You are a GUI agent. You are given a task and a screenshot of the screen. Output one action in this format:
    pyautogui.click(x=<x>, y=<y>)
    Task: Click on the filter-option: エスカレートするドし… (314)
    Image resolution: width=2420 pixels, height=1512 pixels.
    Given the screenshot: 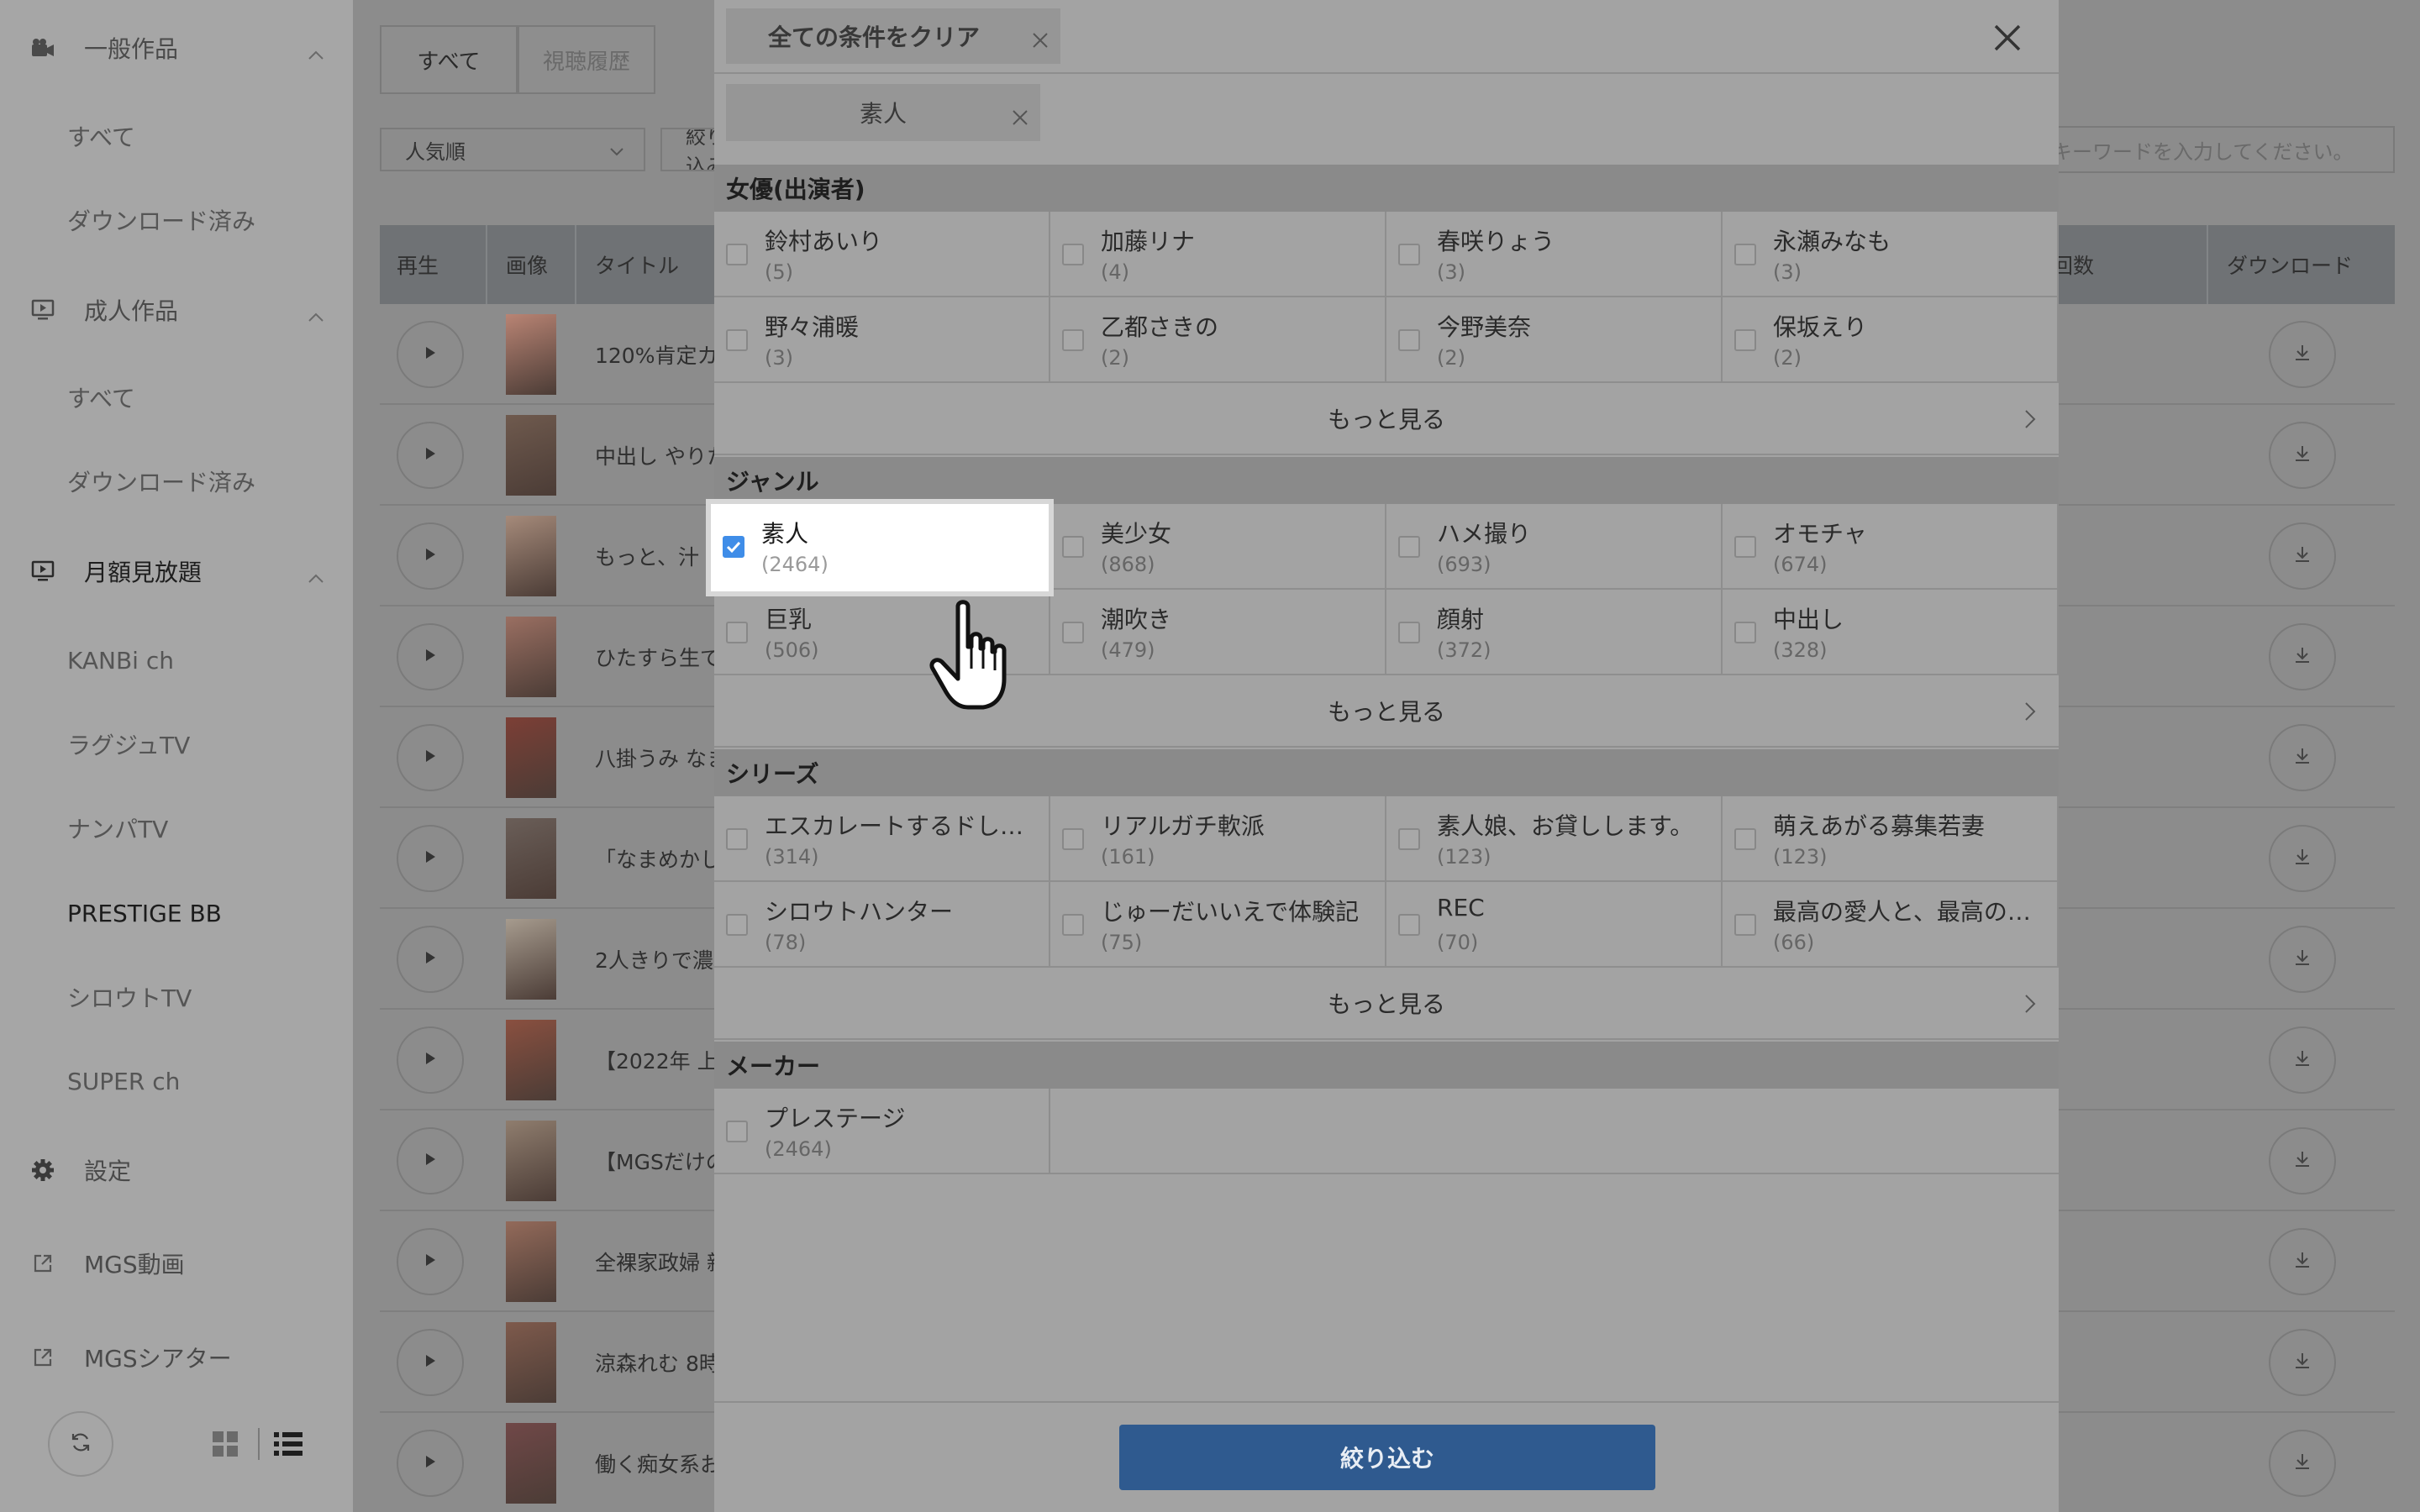 What is the action you would take?
    pyautogui.click(x=882, y=839)
    